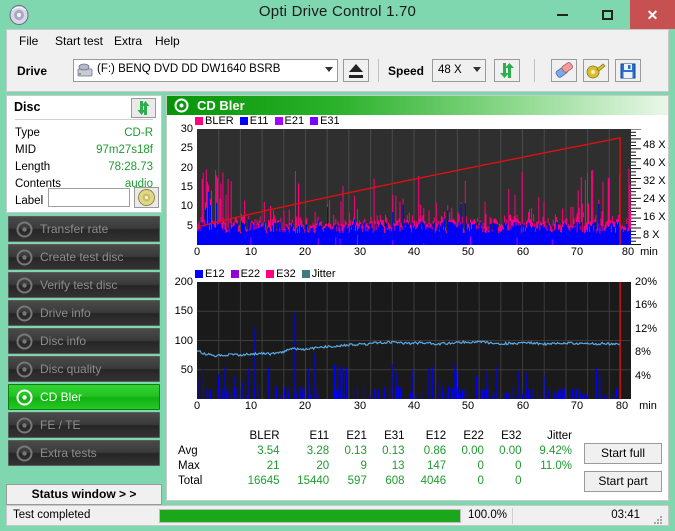  Describe the element at coordinates (68, 453) in the screenshot. I see `sidebar-label: Extra tests` at that location.